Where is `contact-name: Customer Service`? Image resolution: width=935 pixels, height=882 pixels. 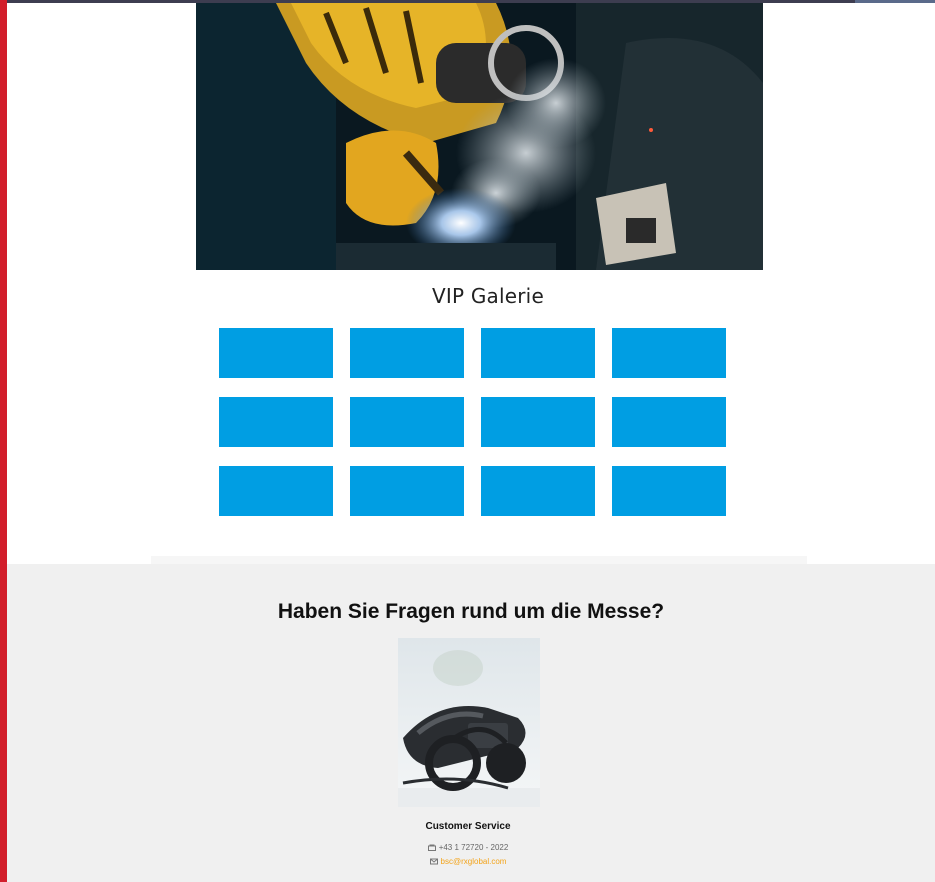 contact-name: Customer Service is located at coordinates (468, 826).